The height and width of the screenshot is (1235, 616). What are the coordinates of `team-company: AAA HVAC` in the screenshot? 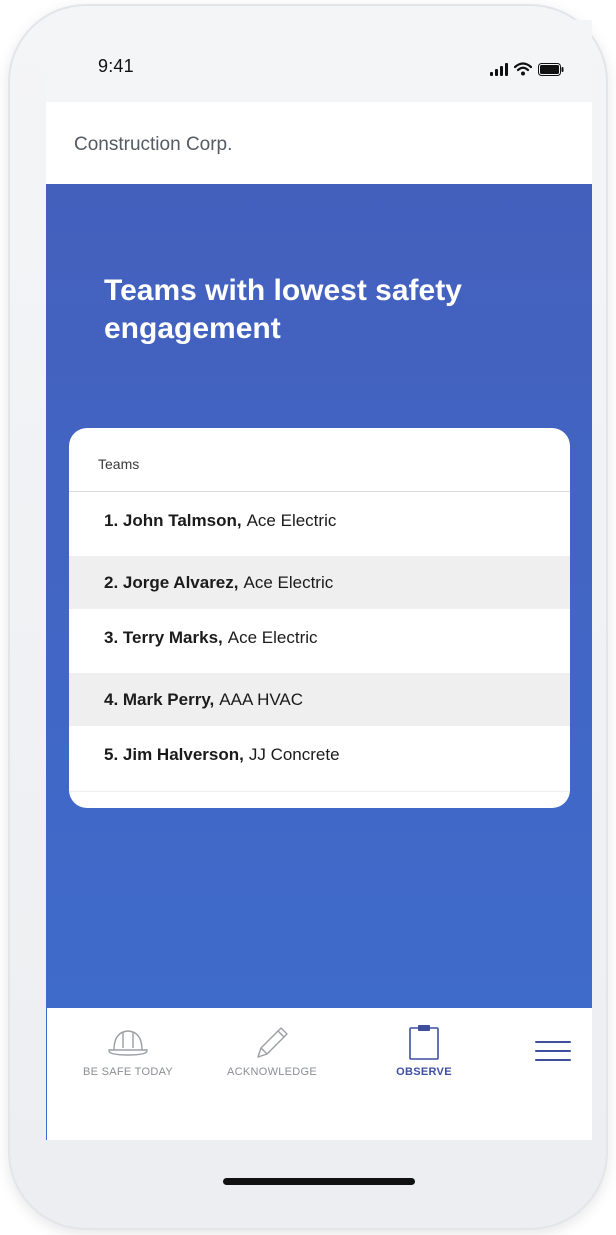 It's located at (261, 699).